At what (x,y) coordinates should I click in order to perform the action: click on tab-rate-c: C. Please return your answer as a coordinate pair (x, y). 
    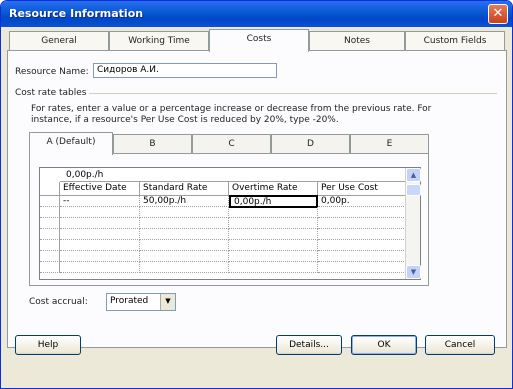
    Looking at the image, I should click on (231, 144).